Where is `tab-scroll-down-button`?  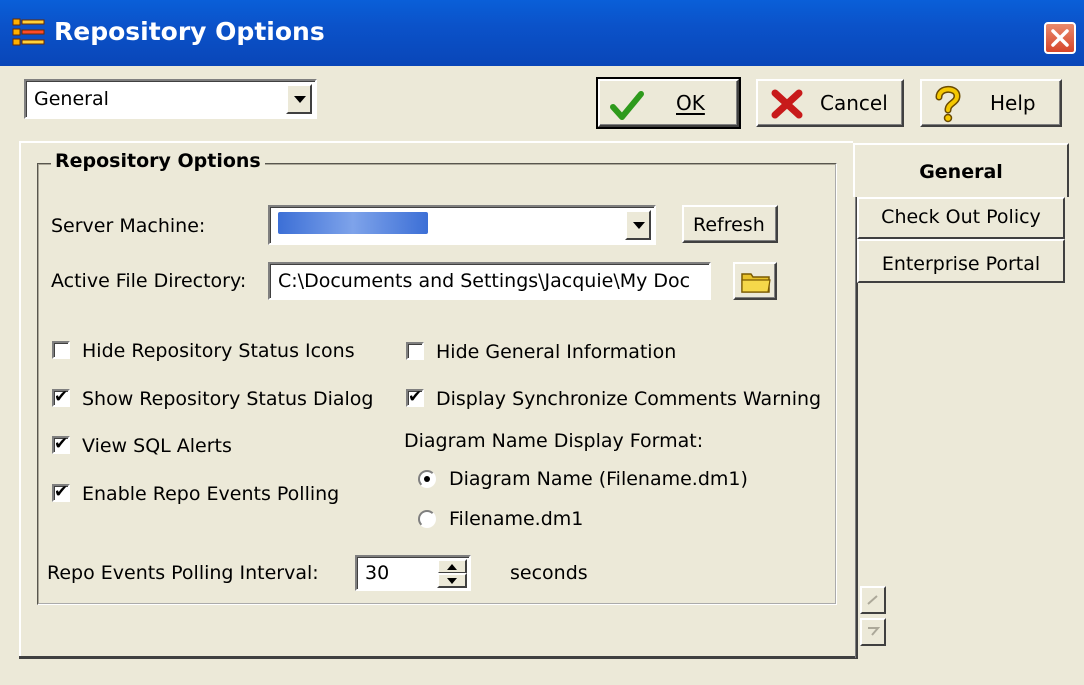
tab-scroll-down-button is located at coordinates (873, 632).